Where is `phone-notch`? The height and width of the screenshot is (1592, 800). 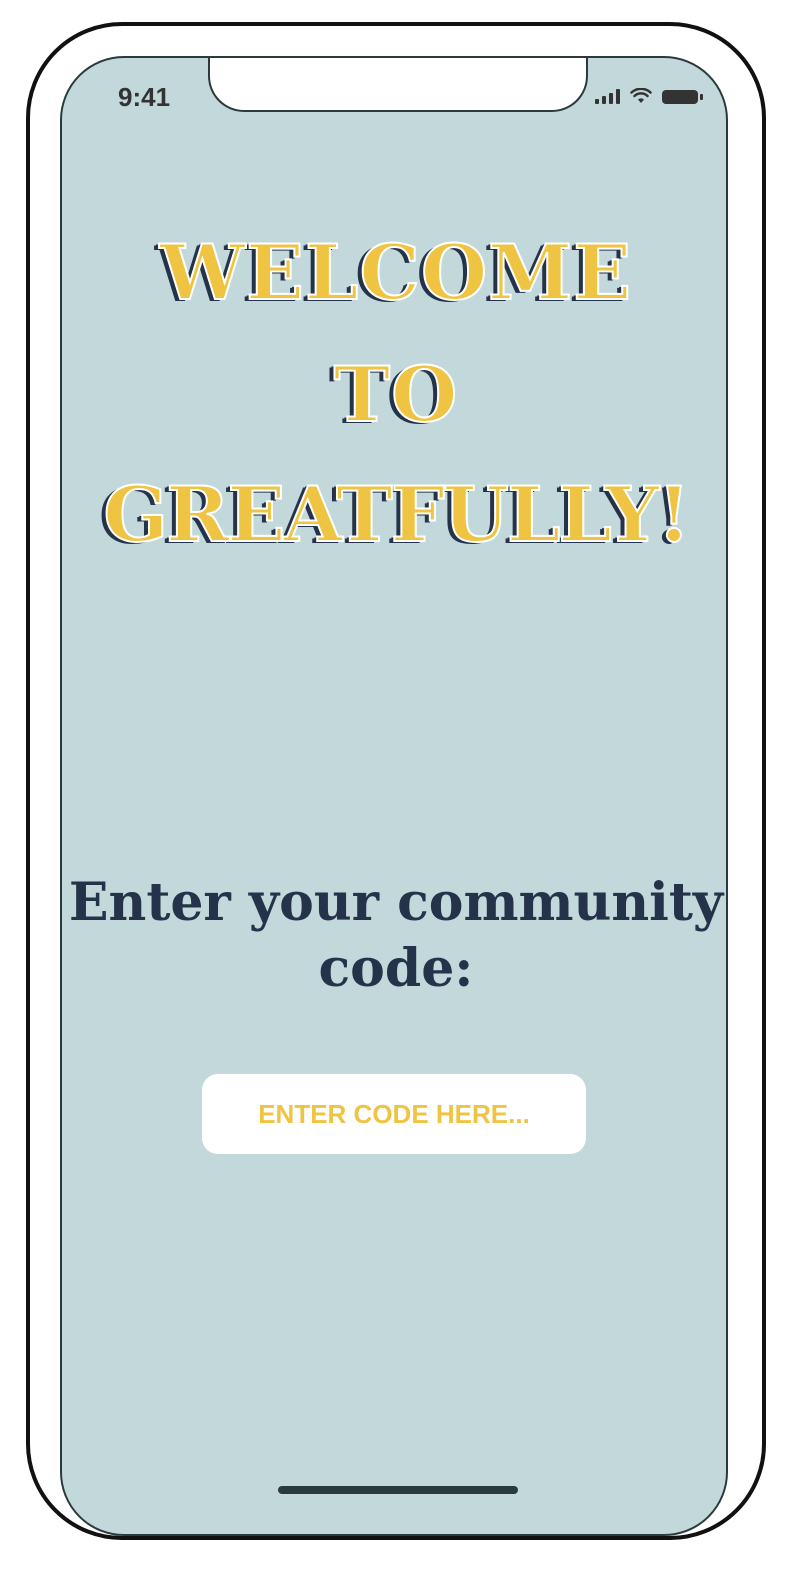
phone-notch is located at coordinates (398, 85).